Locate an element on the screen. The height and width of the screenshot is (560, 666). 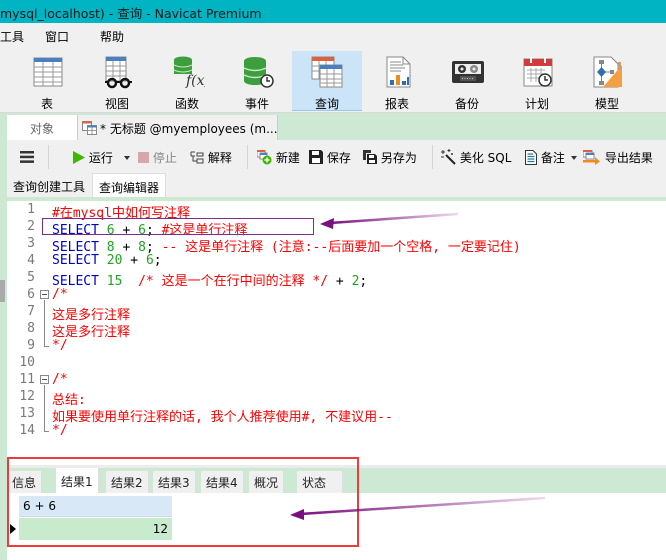
menu-tools: 工具 is located at coordinates (12, 36).